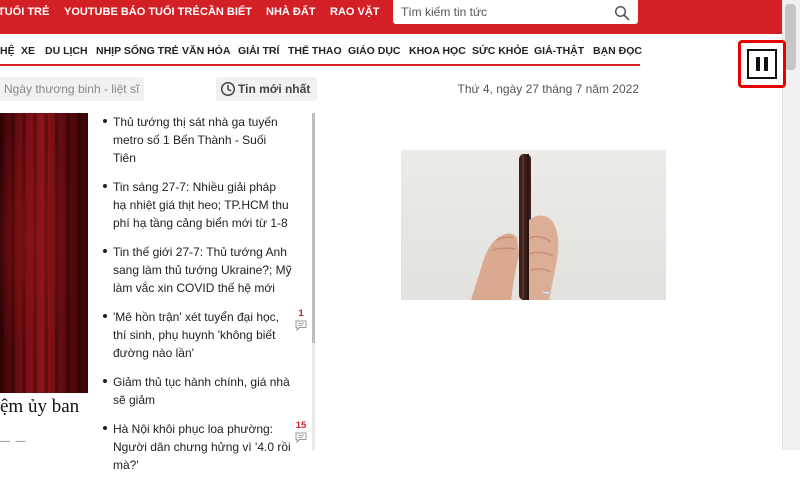  What do you see at coordinates (374, 51) in the screenshot?
I see `nav-item-giao-duc: GIÁO DỤC` at bounding box center [374, 51].